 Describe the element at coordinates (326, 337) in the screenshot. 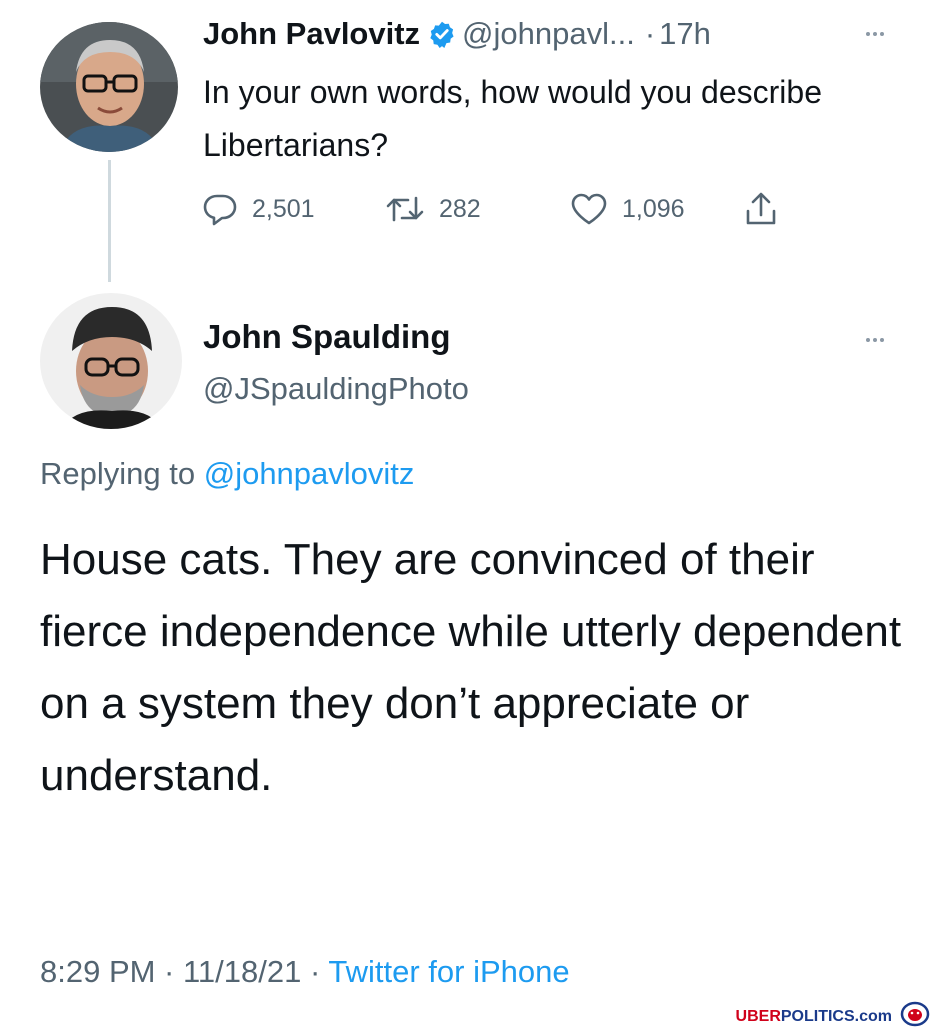

I see `tweet-2-author-name: John Spaulding` at that location.